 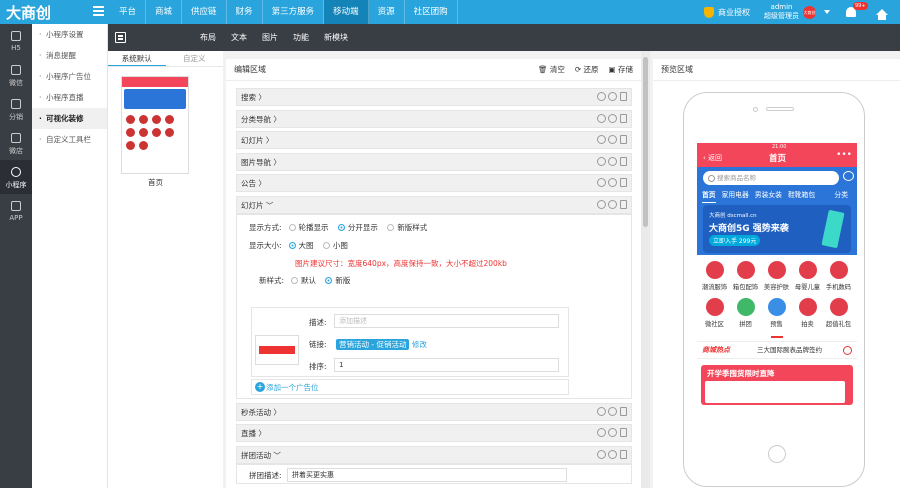 What do you see at coordinates (745, 315) in the screenshot?
I see `preview-grid-item: 拼团` at bounding box center [745, 315].